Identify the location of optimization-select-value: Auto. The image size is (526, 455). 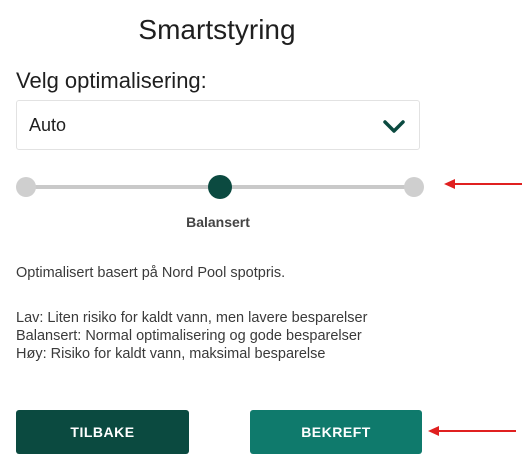
(48, 125).